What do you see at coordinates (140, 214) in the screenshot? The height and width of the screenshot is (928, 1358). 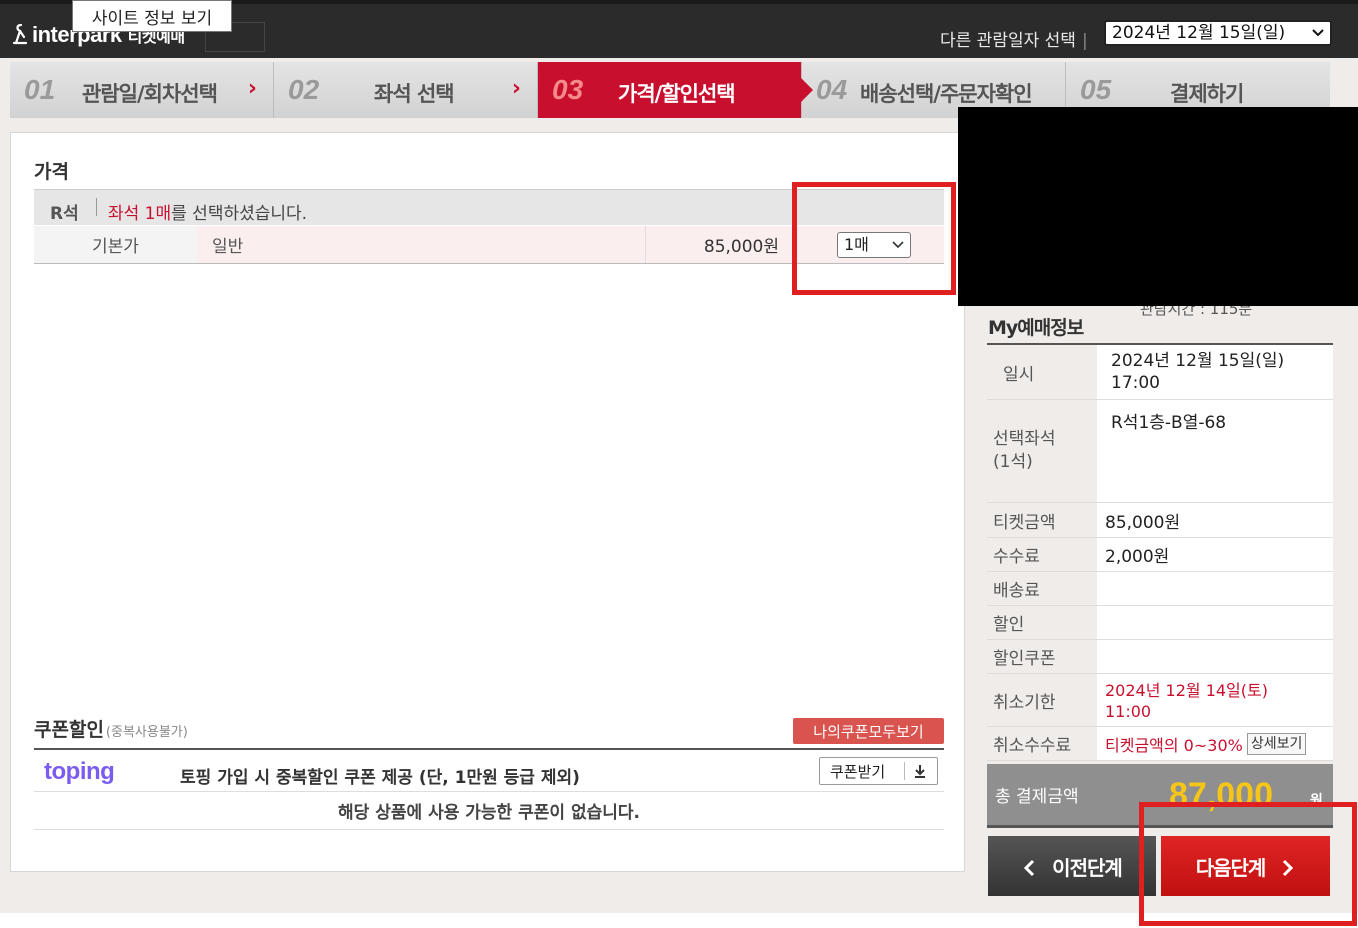 I see `selected-seat-count: 좌석 1매` at bounding box center [140, 214].